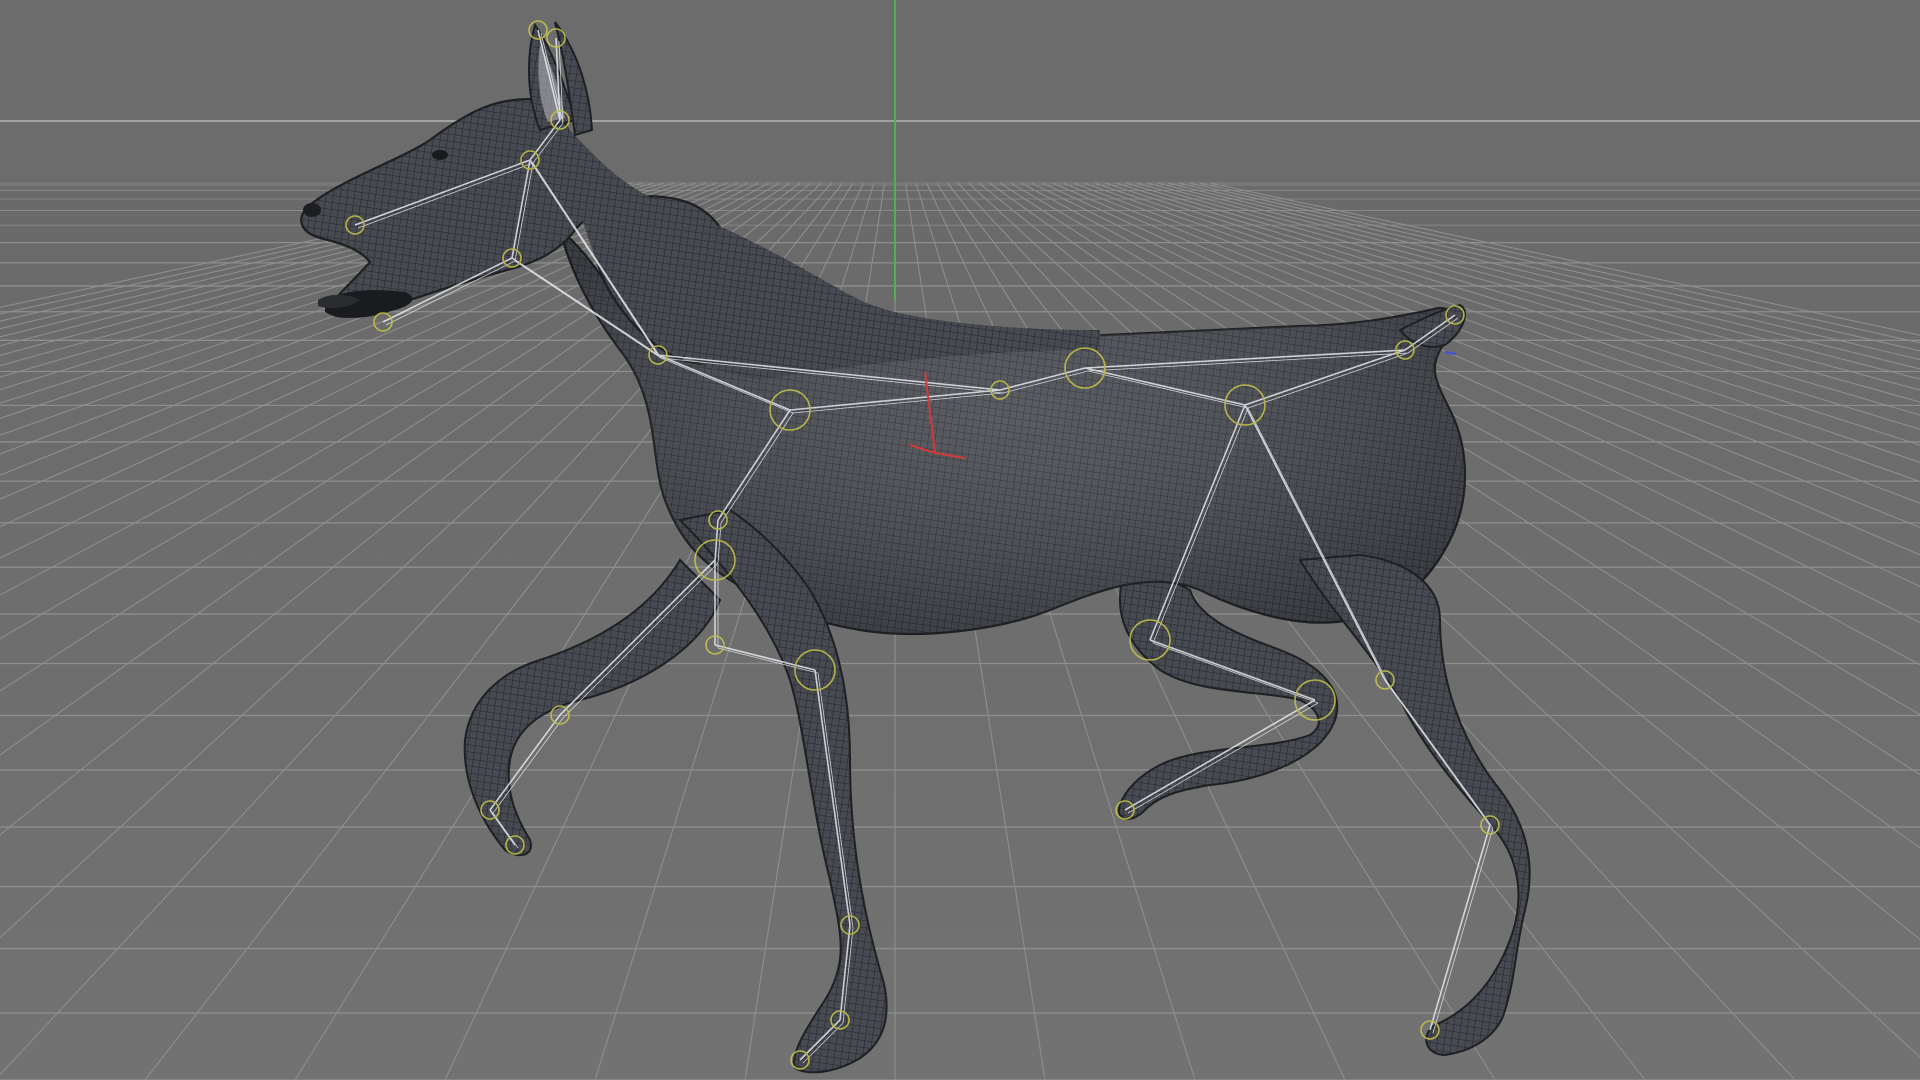 The width and height of the screenshot is (1920, 1080). Describe the element at coordinates (312, 210) in the screenshot. I see `dog-nose` at that location.